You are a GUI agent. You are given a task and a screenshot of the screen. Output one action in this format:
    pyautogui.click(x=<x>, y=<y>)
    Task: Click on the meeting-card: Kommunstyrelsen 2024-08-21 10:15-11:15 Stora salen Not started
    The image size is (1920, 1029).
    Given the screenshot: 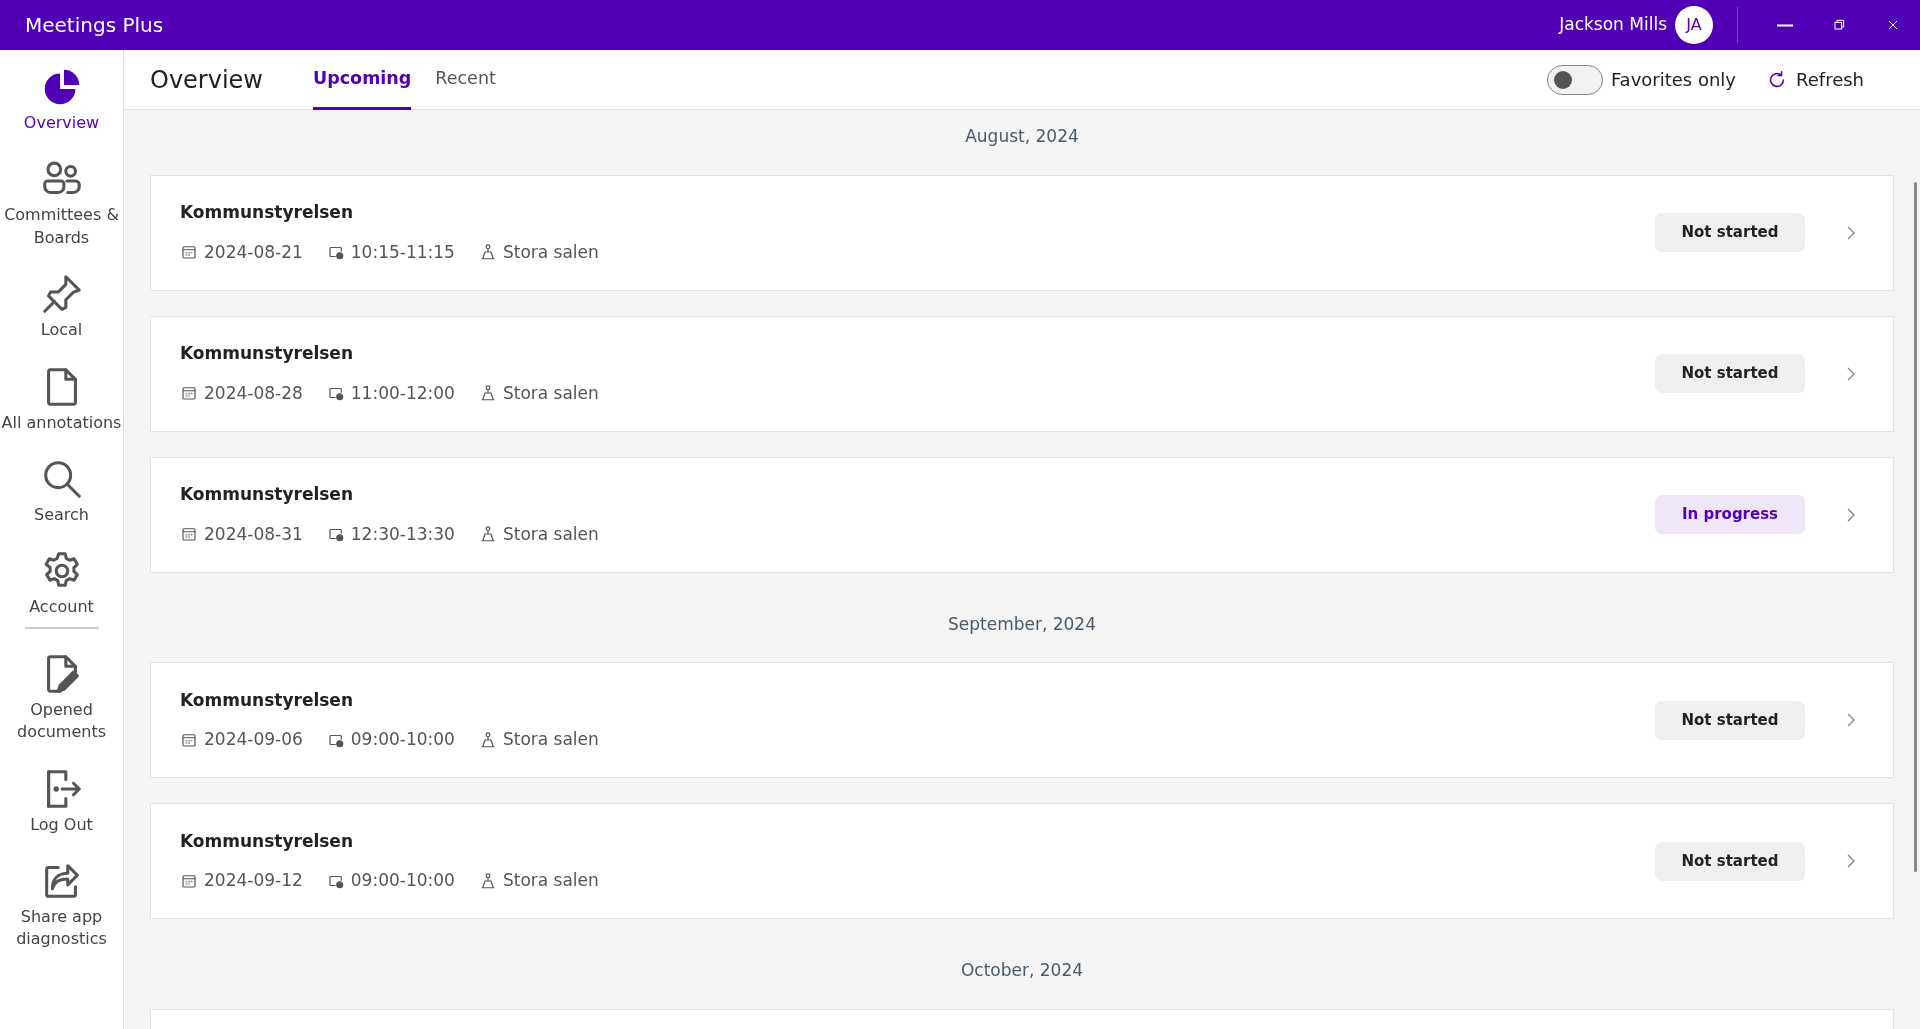 What is the action you would take?
    pyautogui.click(x=1022, y=232)
    